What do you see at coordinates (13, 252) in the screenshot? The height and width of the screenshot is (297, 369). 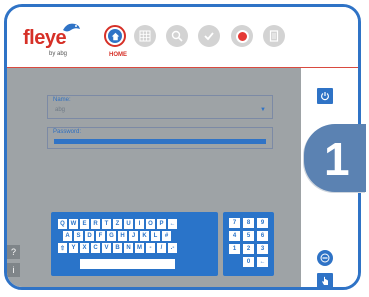 I see `help-button: ?` at bounding box center [13, 252].